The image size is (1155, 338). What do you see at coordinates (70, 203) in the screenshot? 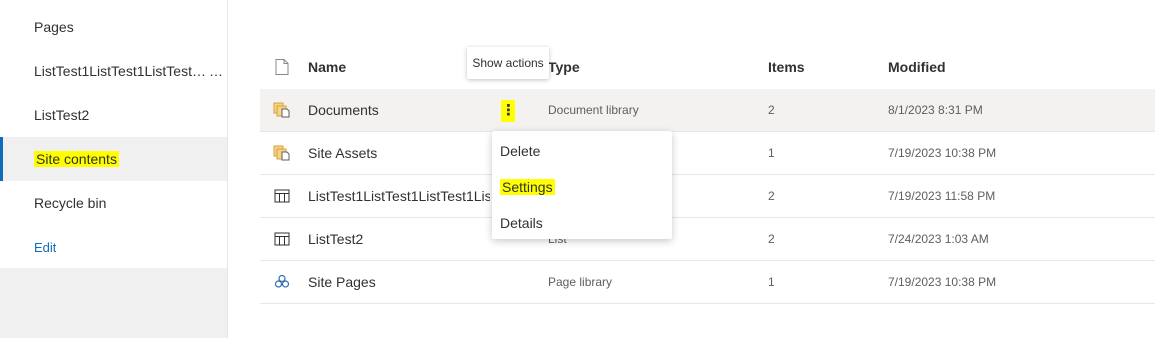
I see `nav-item-label: Recycle bin` at bounding box center [70, 203].